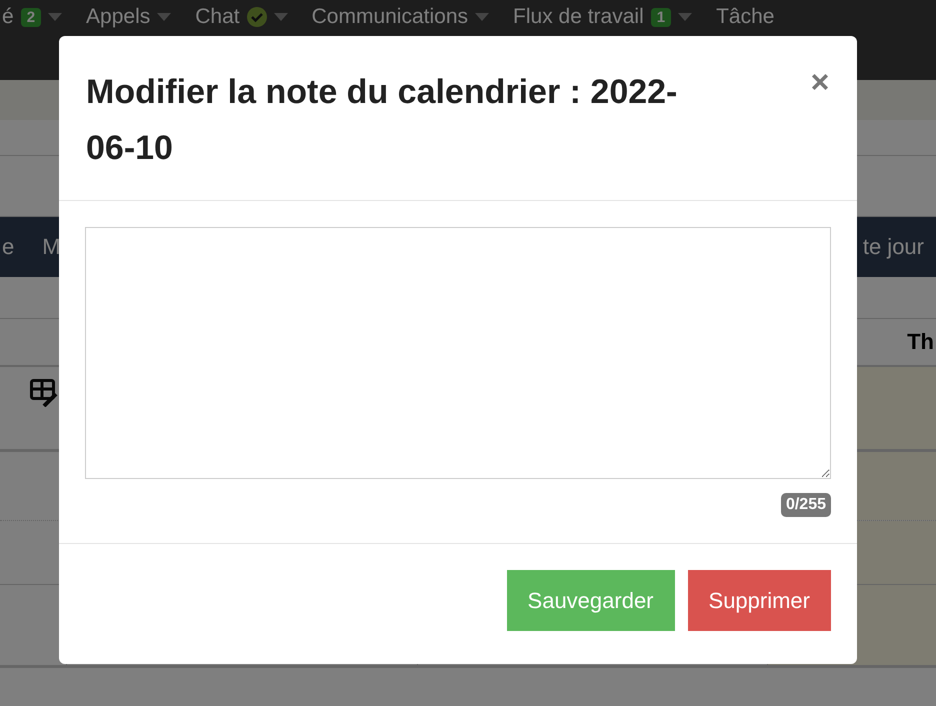  I want to click on nav-menu-item: Appels, so click(129, 17).